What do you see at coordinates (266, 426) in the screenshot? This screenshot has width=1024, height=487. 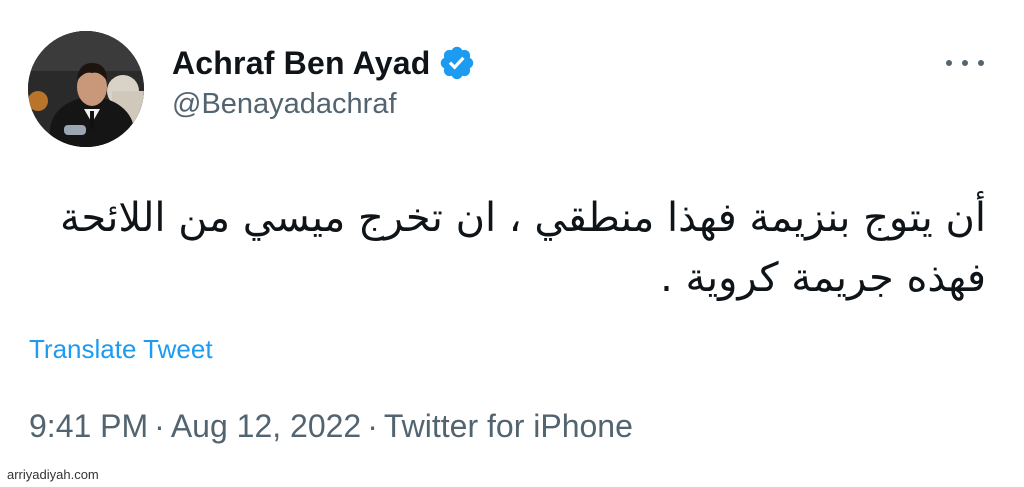 I see `tweet-date: Aug 12, 2022` at bounding box center [266, 426].